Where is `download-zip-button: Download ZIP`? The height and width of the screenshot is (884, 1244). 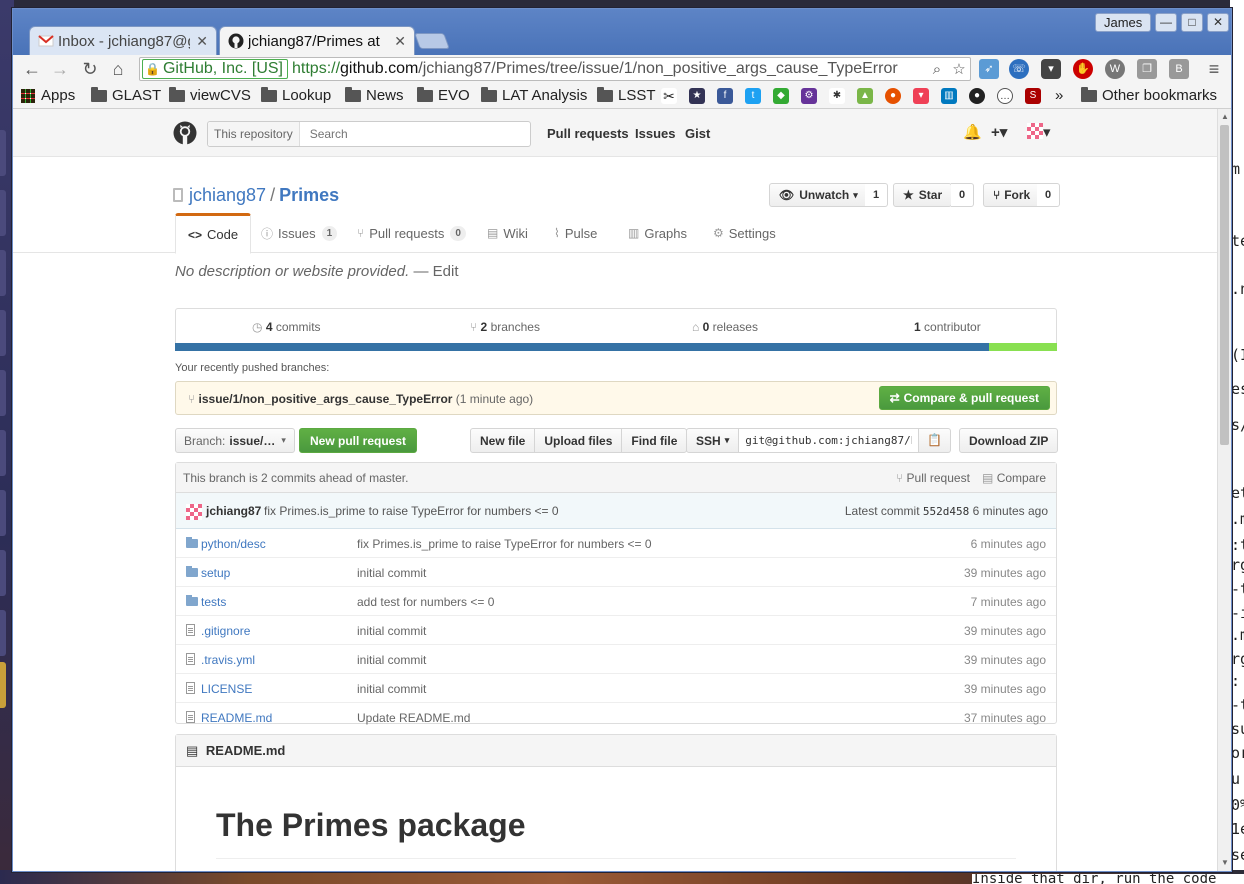 download-zip-button: Download ZIP is located at coordinates (1009, 440).